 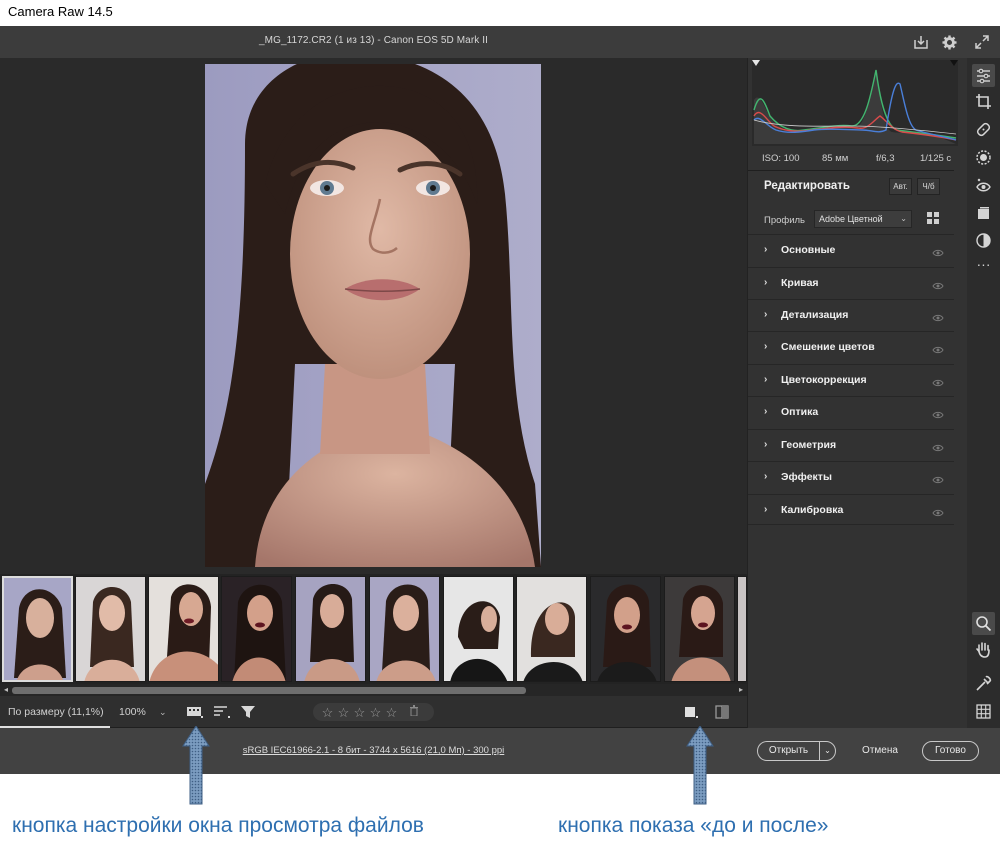 What do you see at coordinates (800, 283) in the screenshot?
I see `section-label: Кривая` at bounding box center [800, 283].